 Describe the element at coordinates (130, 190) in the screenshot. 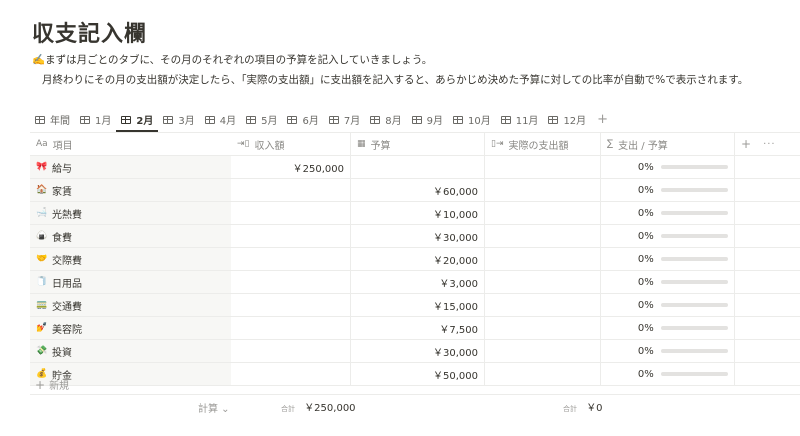

I see `item-cell: 🏠 家賃` at that location.